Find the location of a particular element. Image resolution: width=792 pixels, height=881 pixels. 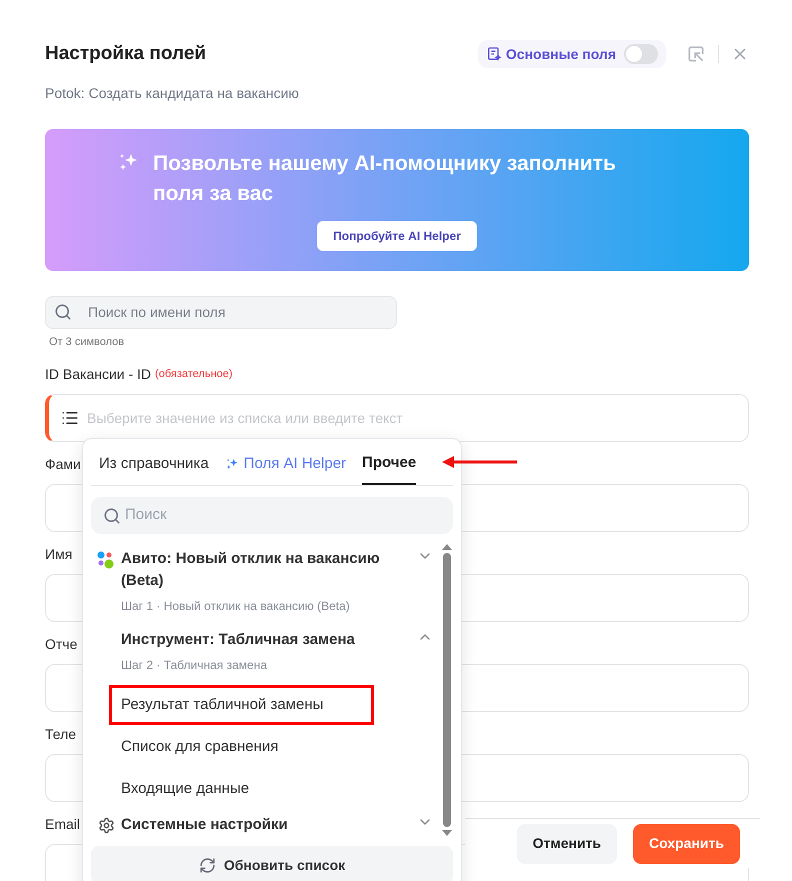

arrow-box-icon is located at coordinates (696, 54).